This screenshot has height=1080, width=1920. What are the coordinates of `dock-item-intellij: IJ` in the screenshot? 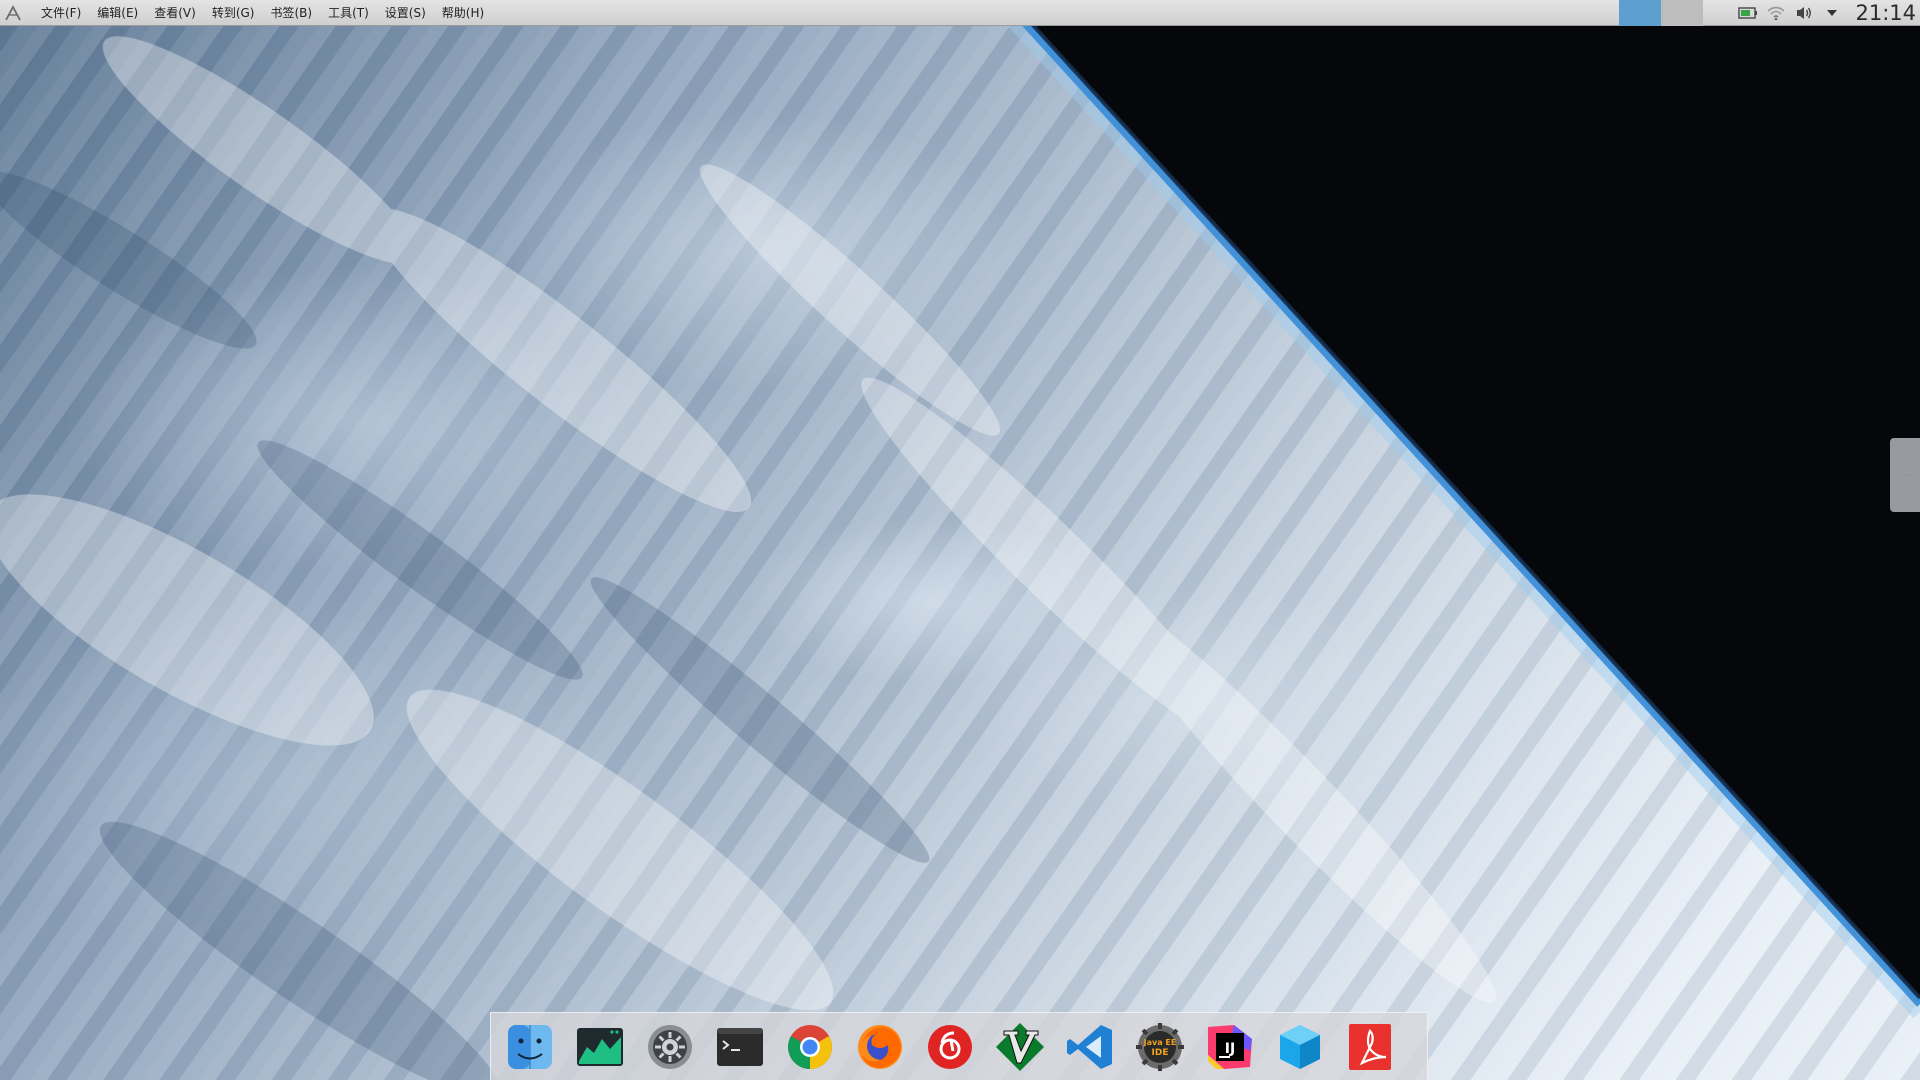 It's located at (1230, 1047).